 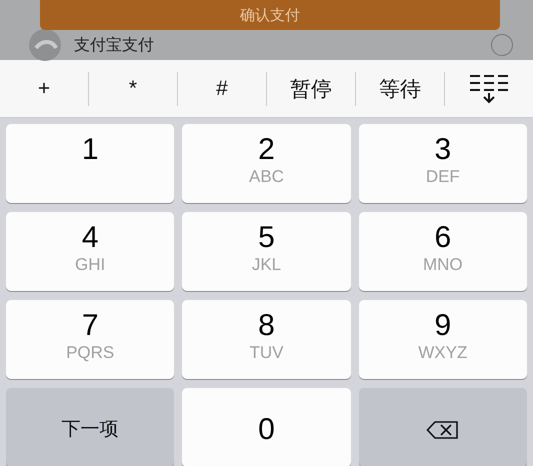 What do you see at coordinates (311, 89) in the screenshot?
I see `symbol-key: 暂停` at bounding box center [311, 89].